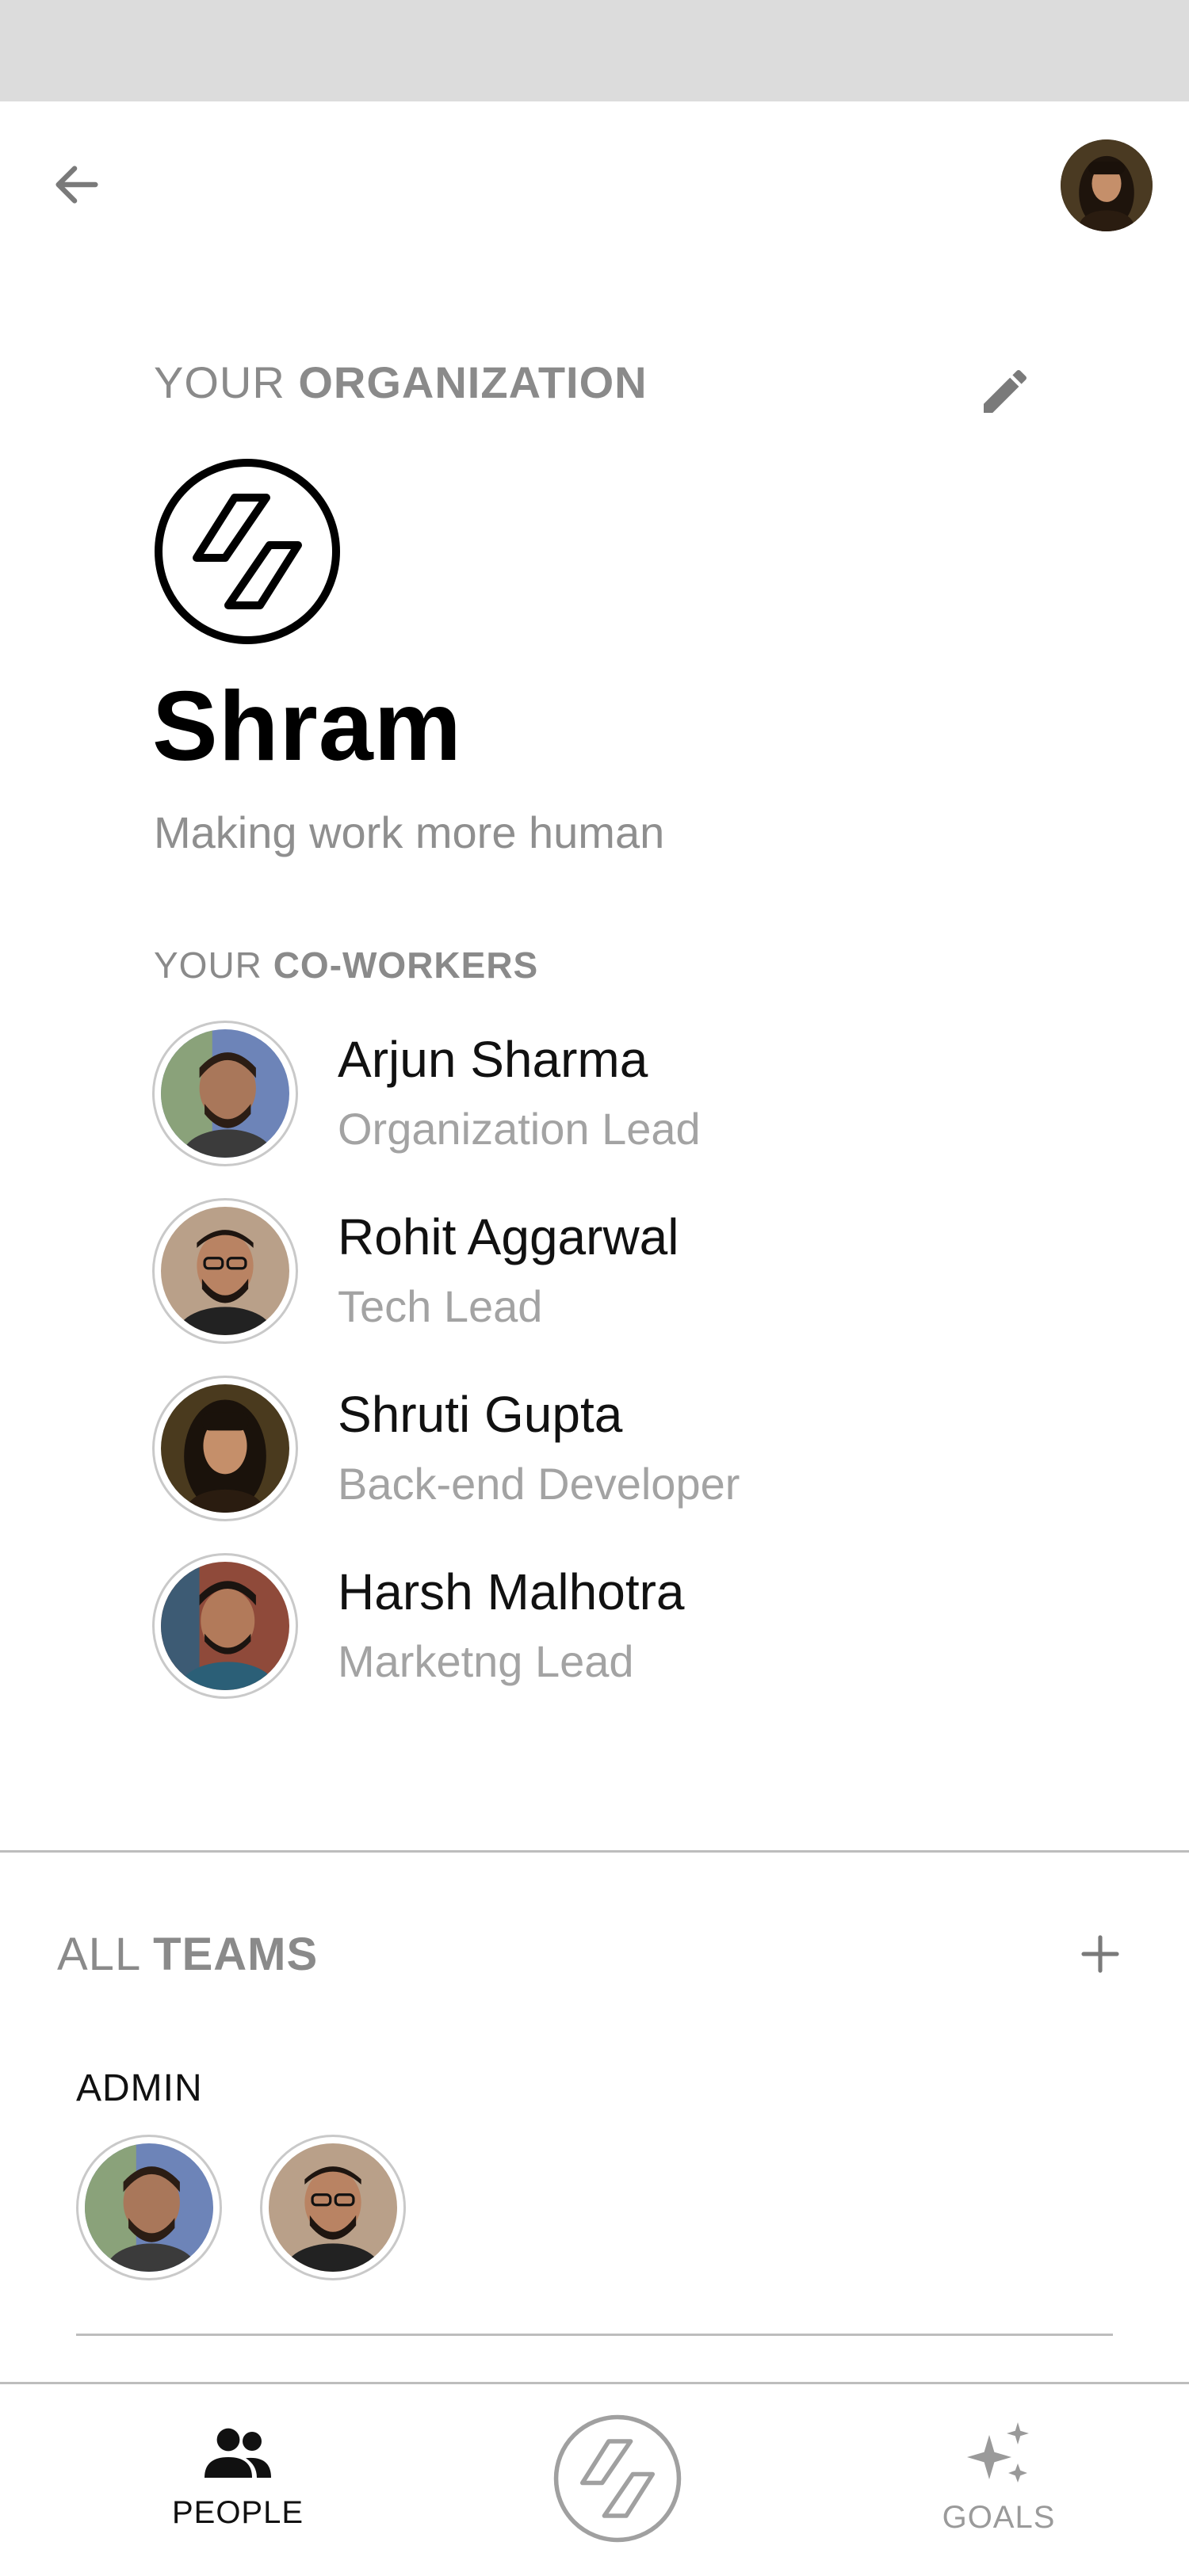  I want to click on back-button, so click(77, 184).